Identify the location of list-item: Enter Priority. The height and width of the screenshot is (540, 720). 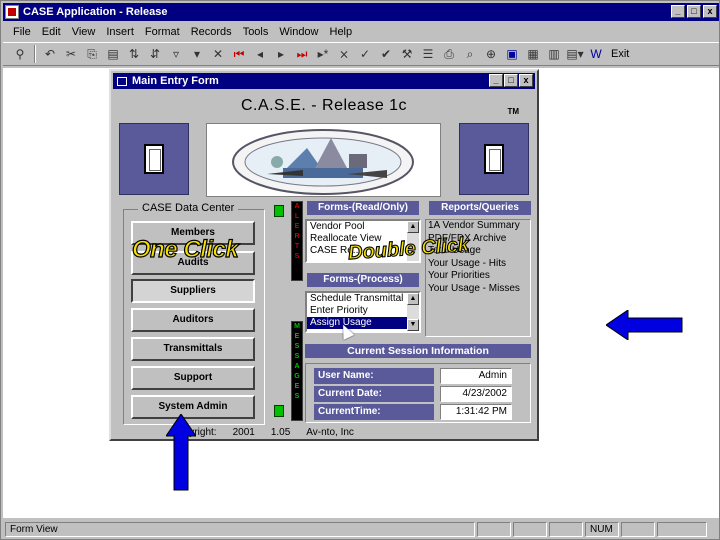
(363, 311).